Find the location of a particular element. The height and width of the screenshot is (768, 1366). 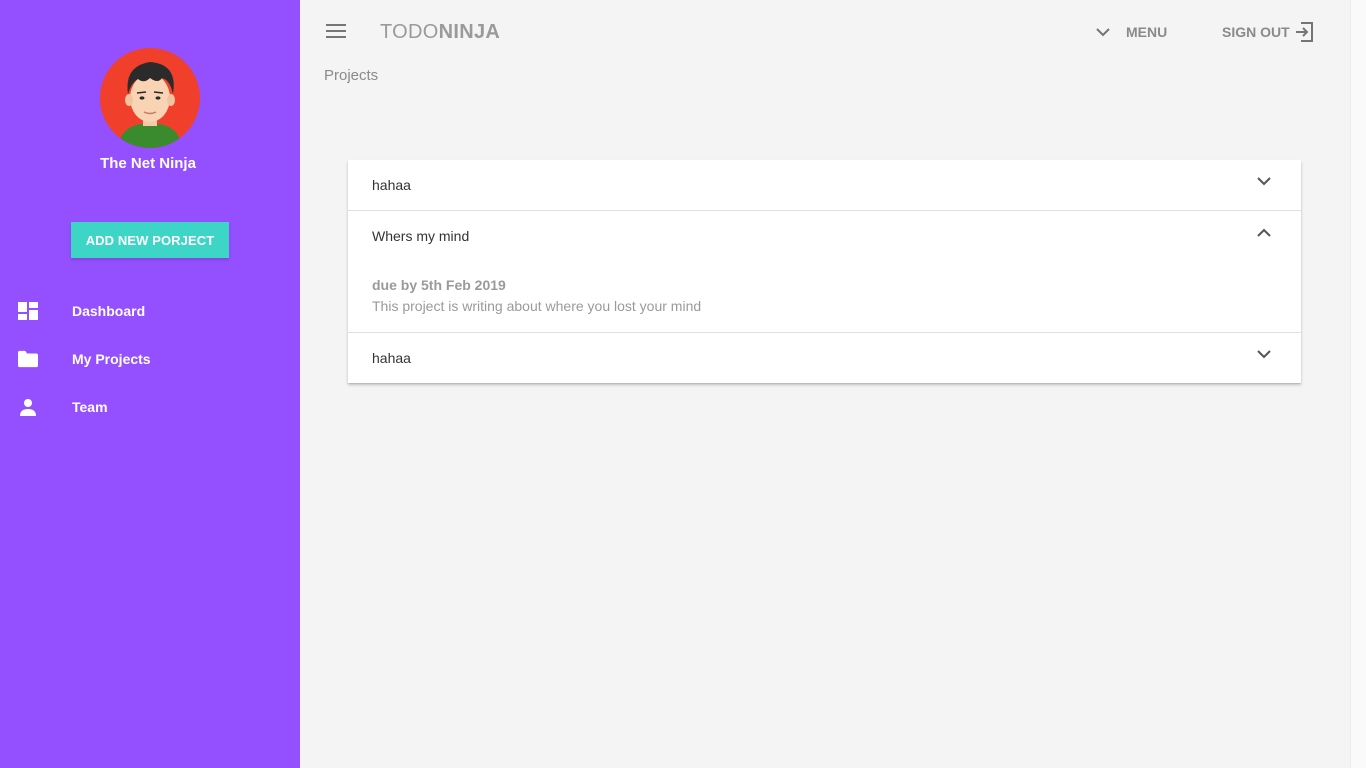

exit-icon is located at coordinates (1304, 32).